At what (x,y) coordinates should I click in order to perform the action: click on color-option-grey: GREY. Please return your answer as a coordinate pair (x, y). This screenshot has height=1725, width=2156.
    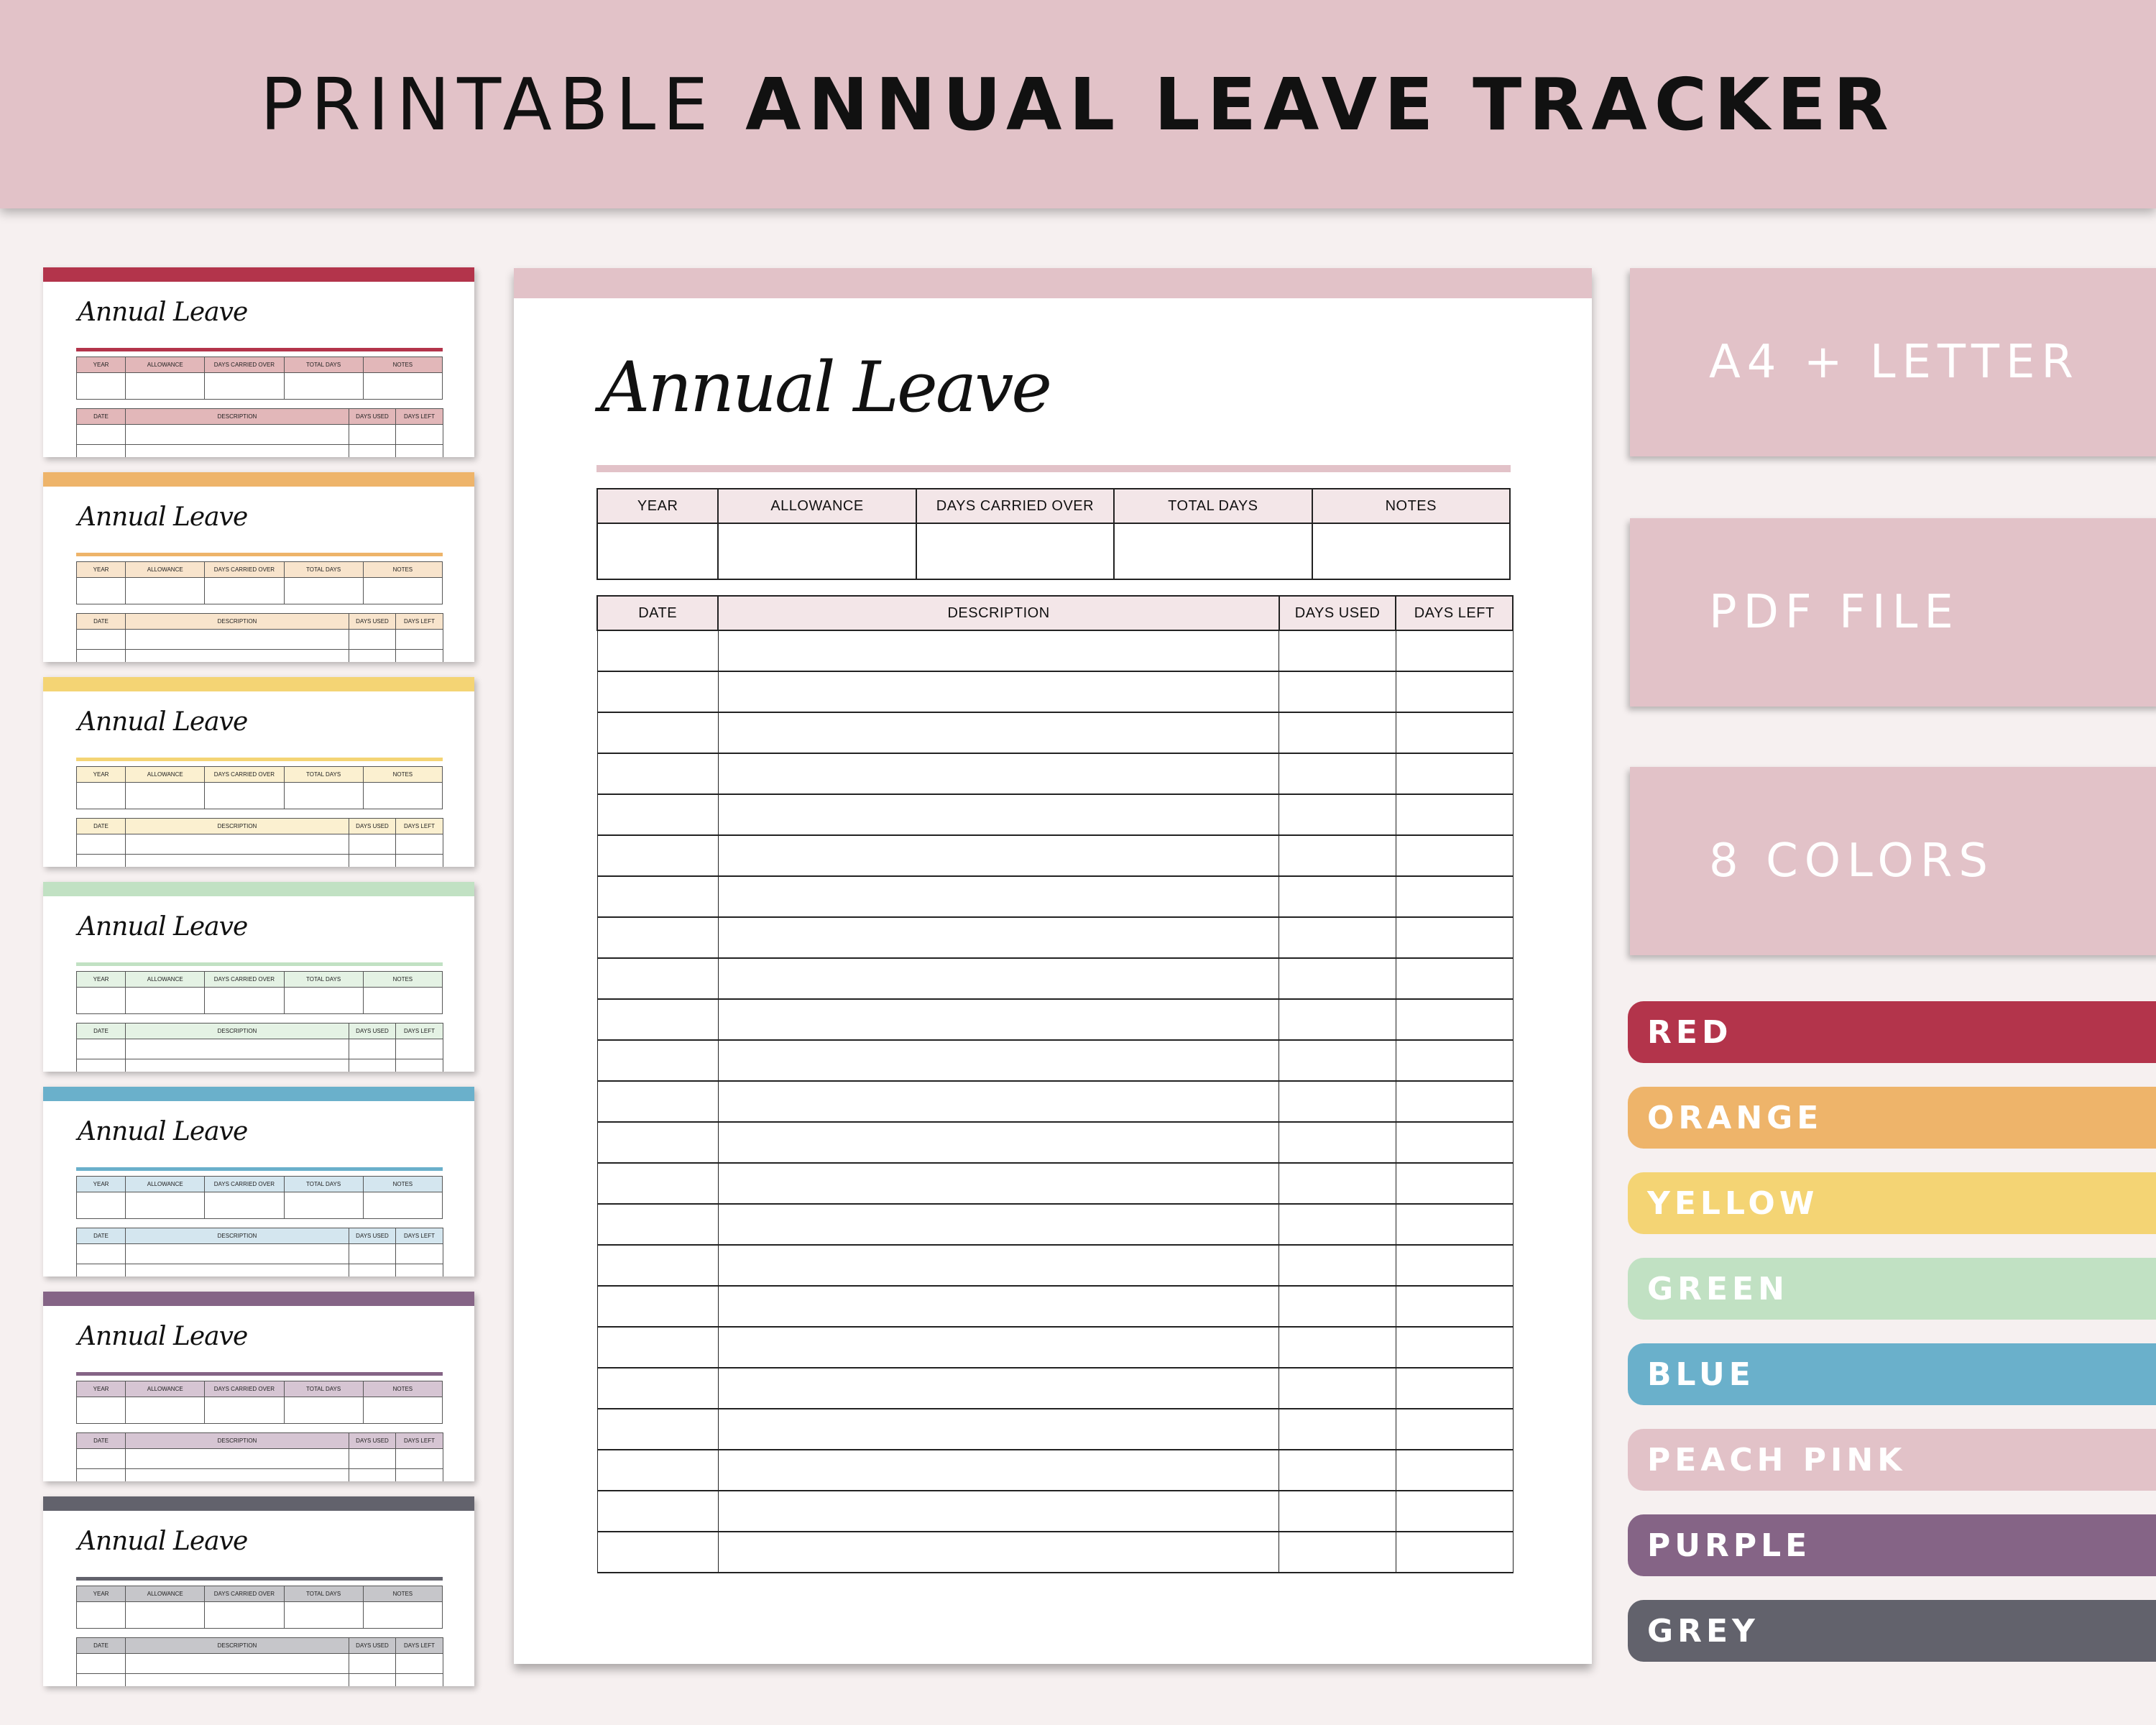
    Looking at the image, I should click on (1892, 1631).